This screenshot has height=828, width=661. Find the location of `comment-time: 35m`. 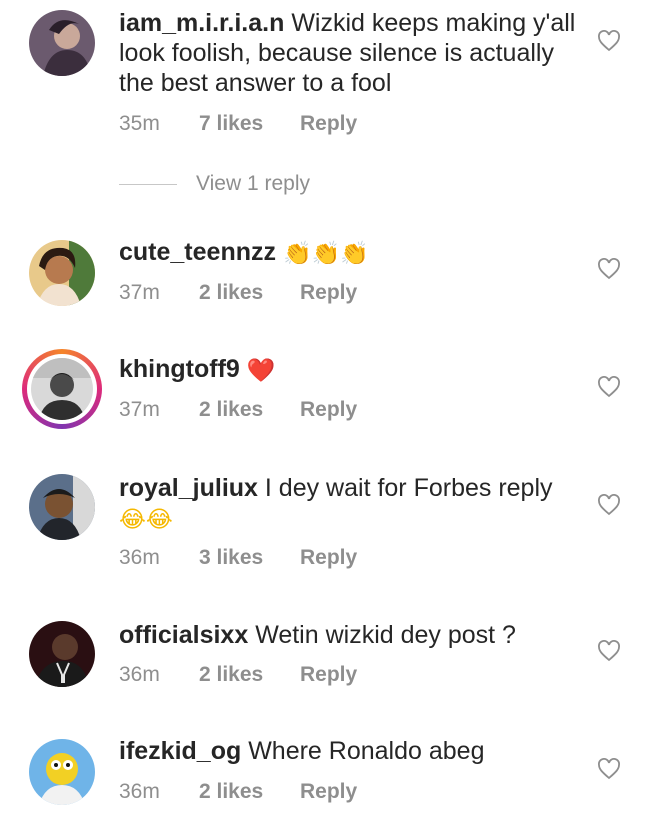

comment-time: 35m is located at coordinates (139, 123).